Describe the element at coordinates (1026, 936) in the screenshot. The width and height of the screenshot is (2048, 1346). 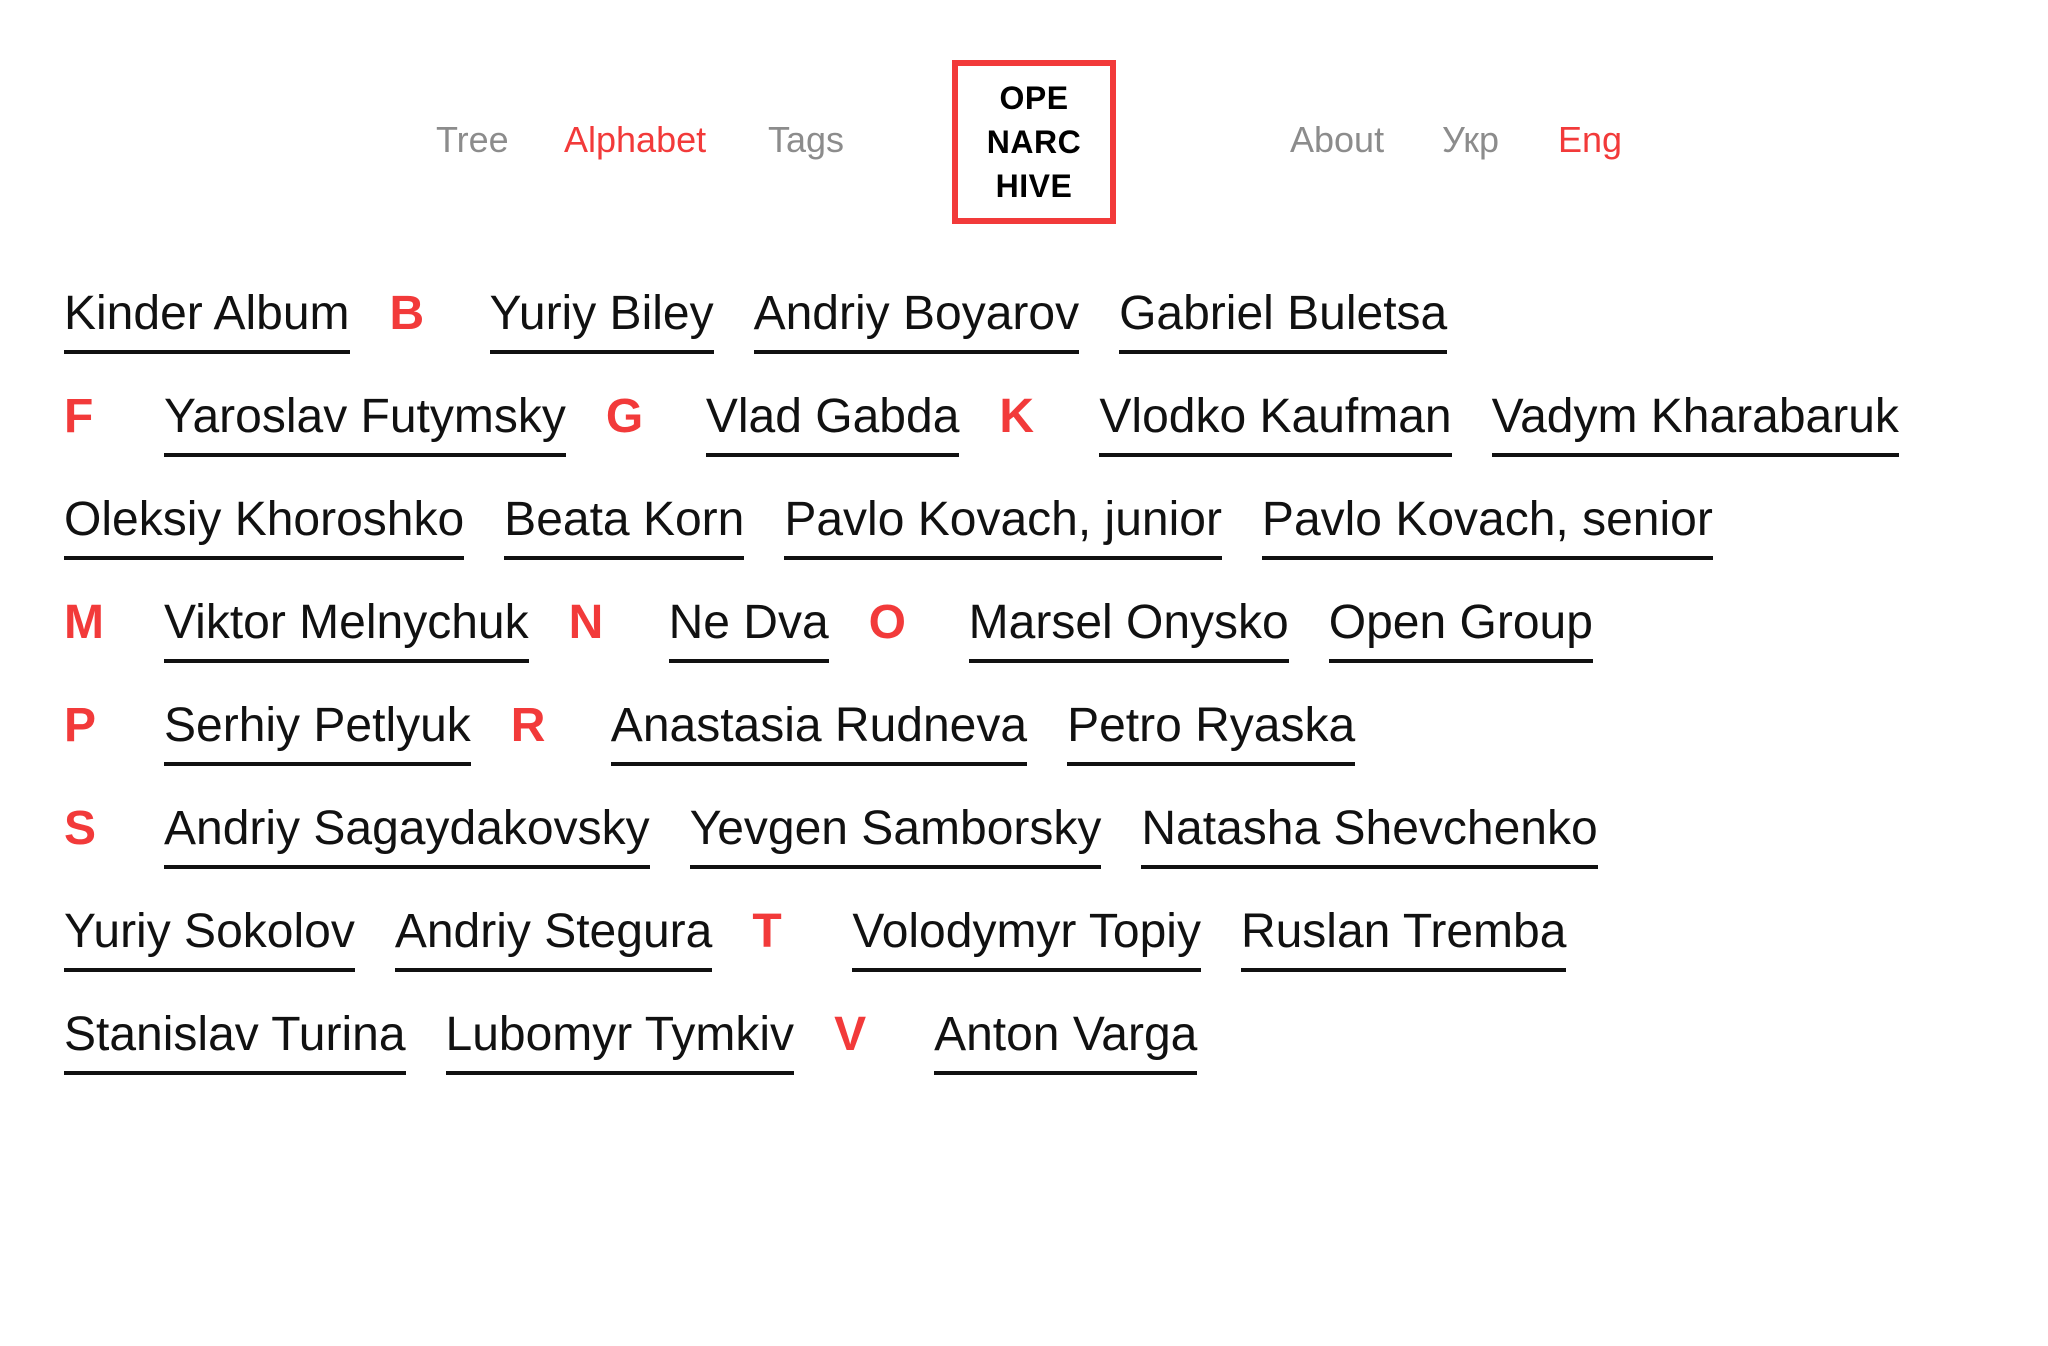
I see `artist-link: Volodymyr Topiy` at that location.